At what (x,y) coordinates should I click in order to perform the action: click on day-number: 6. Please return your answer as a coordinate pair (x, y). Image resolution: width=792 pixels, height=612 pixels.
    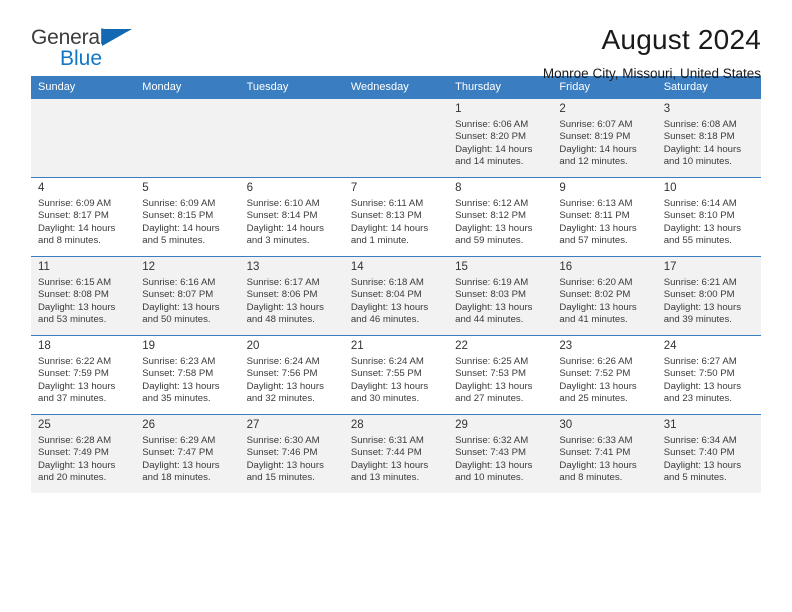
    Looking at the image, I should click on (249, 188).